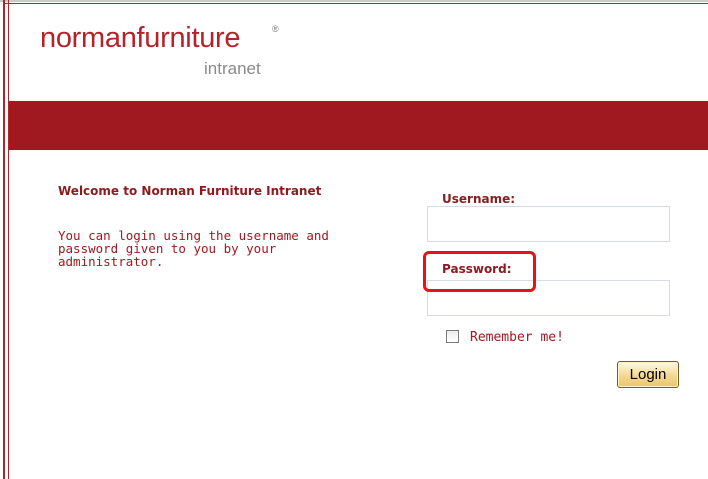 The image size is (708, 479). What do you see at coordinates (354, 1) in the screenshot?
I see `window-top-border` at bounding box center [354, 1].